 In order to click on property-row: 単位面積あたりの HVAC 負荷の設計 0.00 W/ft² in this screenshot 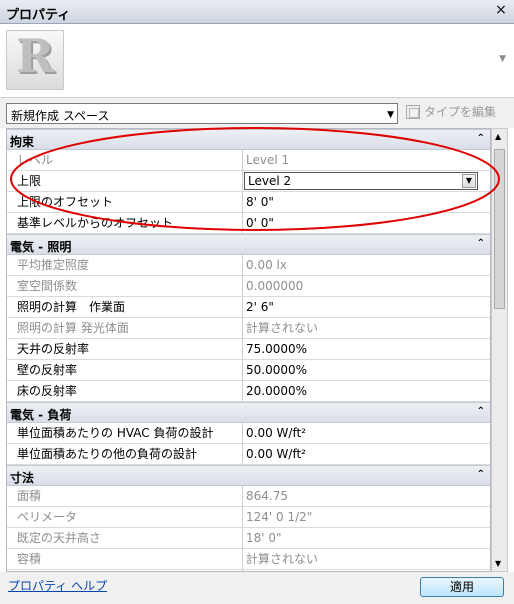, I will do `click(248, 433)`.